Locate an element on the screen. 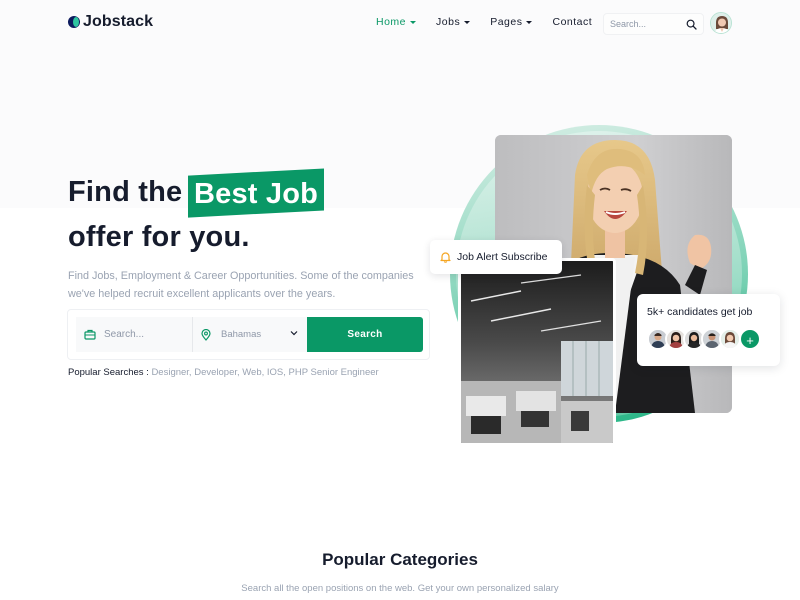  user-avatar is located at coordinates (721, 23).